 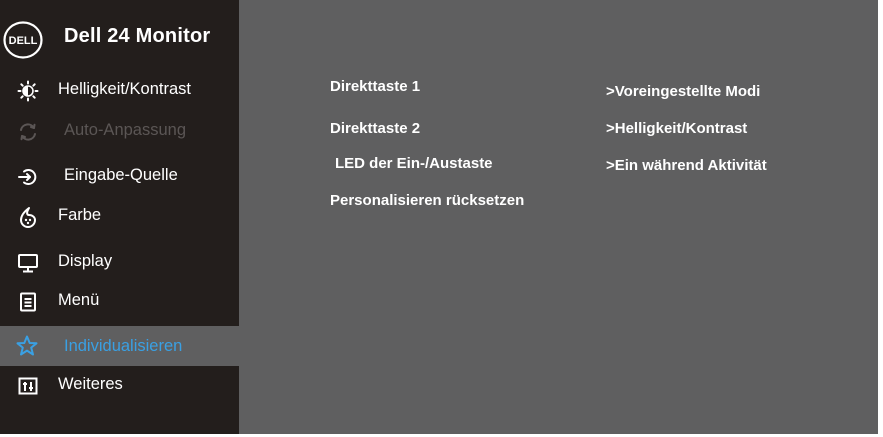 What do you see at coordinates (90, 384) in the screenshot?
I see `menu-label: Weiteres` at bounding box center [90, 384].